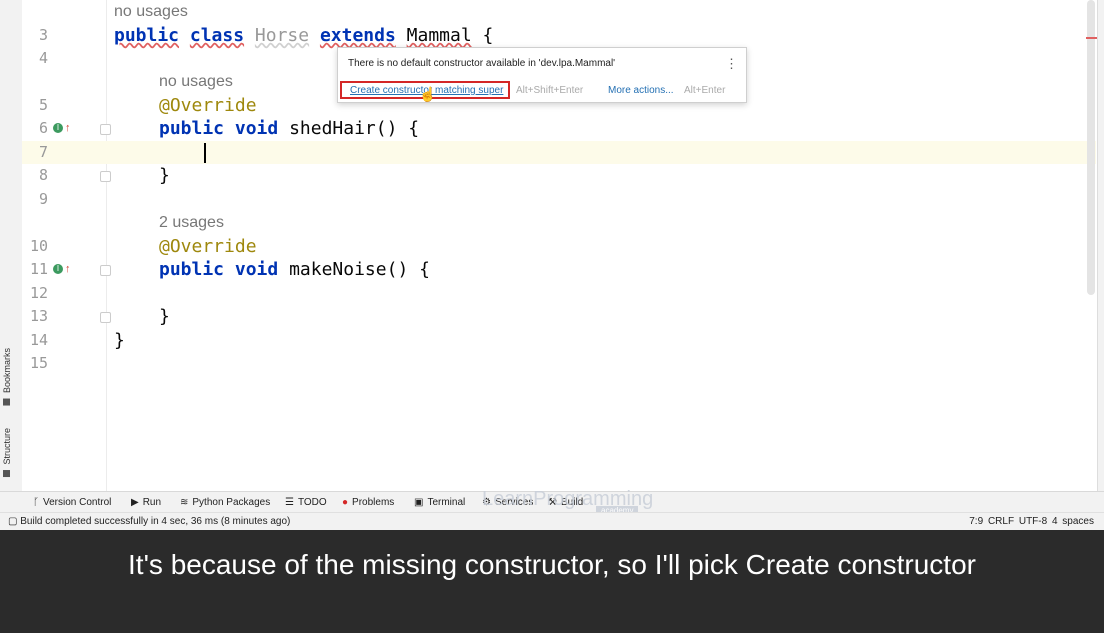 The height and width of the screenshot is (633, 1104). What do you see at coordinates (146, 502) in the screenshot?
I see `run-tab: ▶ Run` at bounding box center [146, 502].